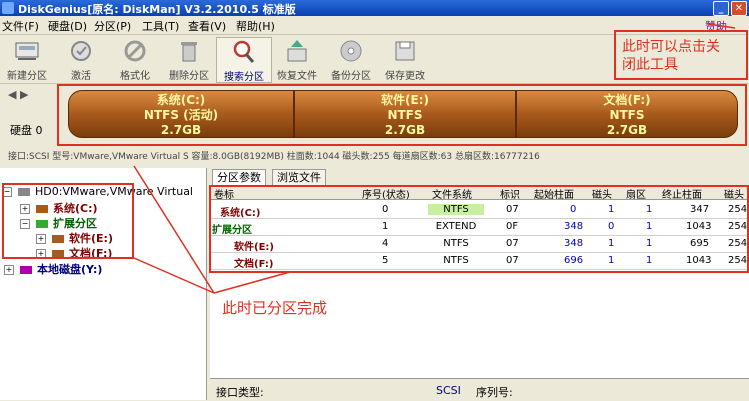 The height and width of the screenshot is (401, 749). What do you see at coordinates (351, 76) in the screenshot?
I see `backup-partition-label: 备份分区` at bounding box center [351, 76].